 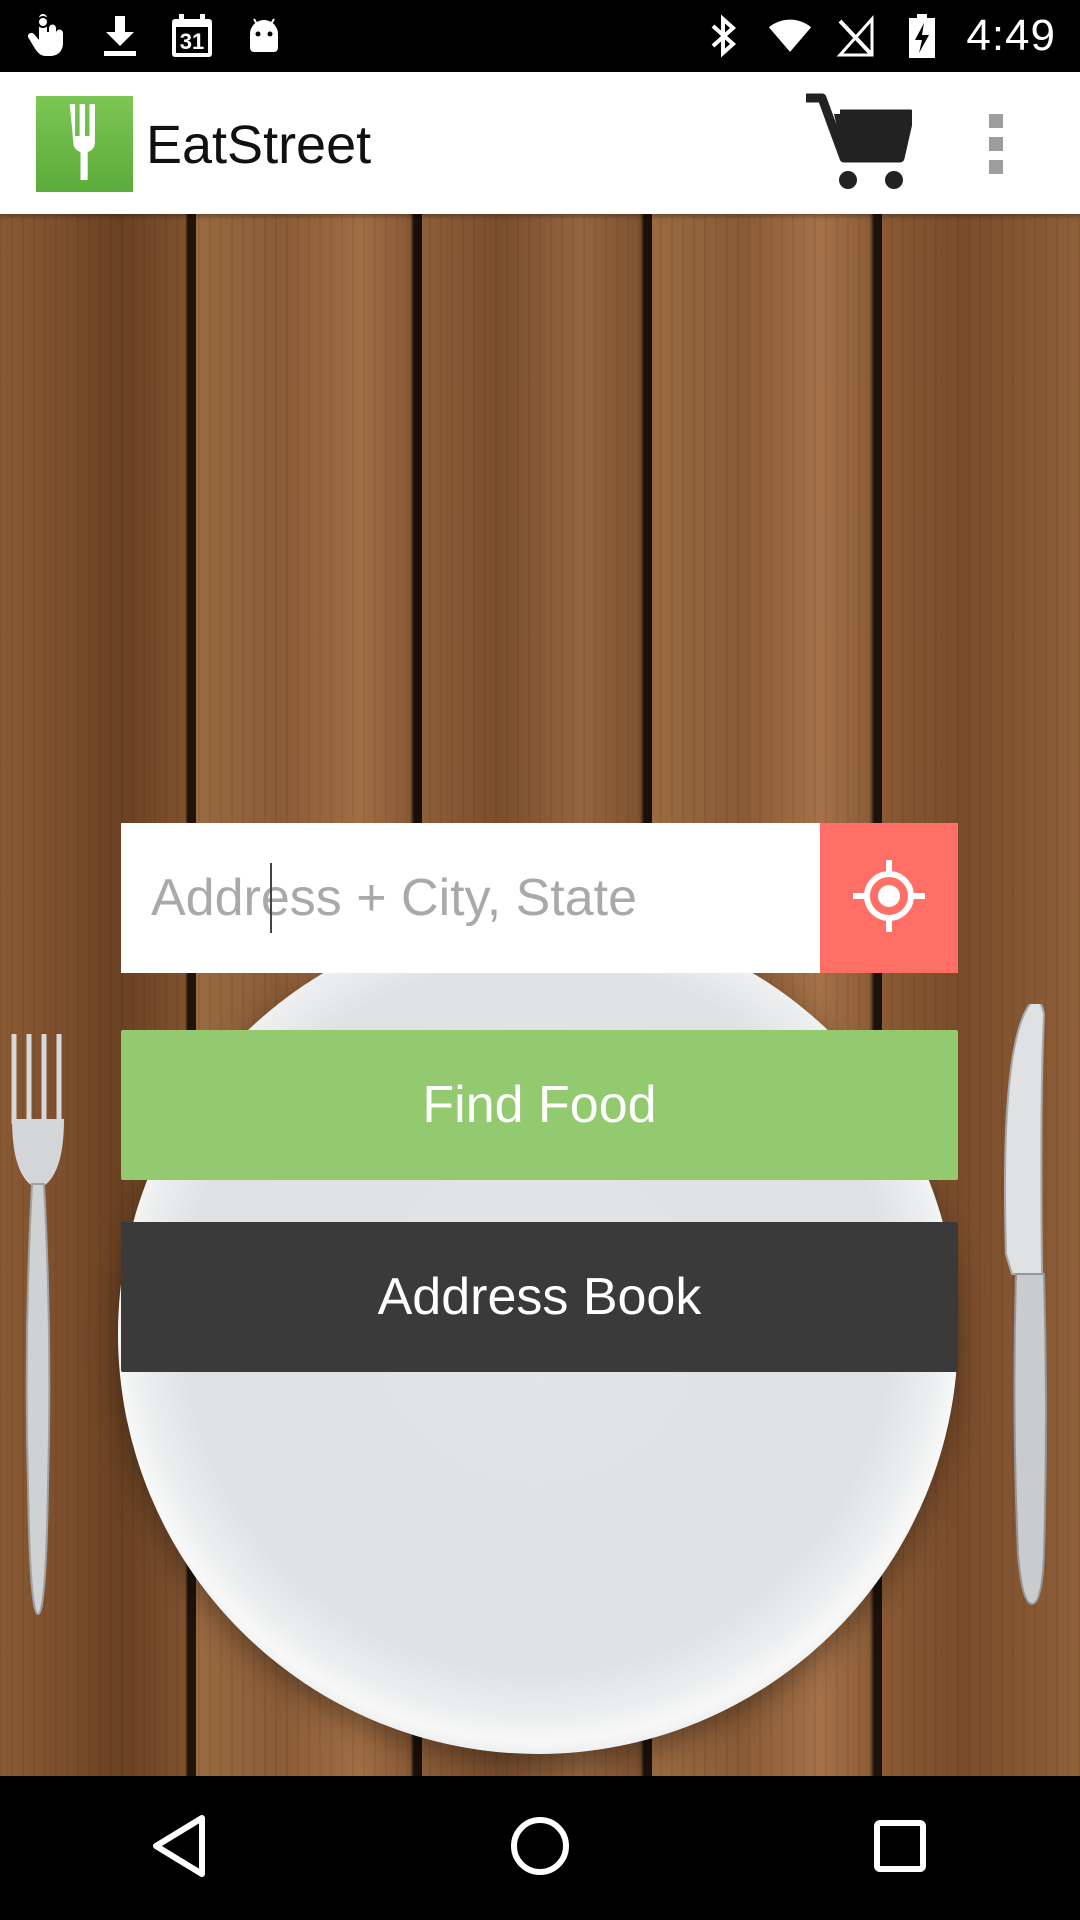 I want to click on app-logo, so click(x=84, y=144).